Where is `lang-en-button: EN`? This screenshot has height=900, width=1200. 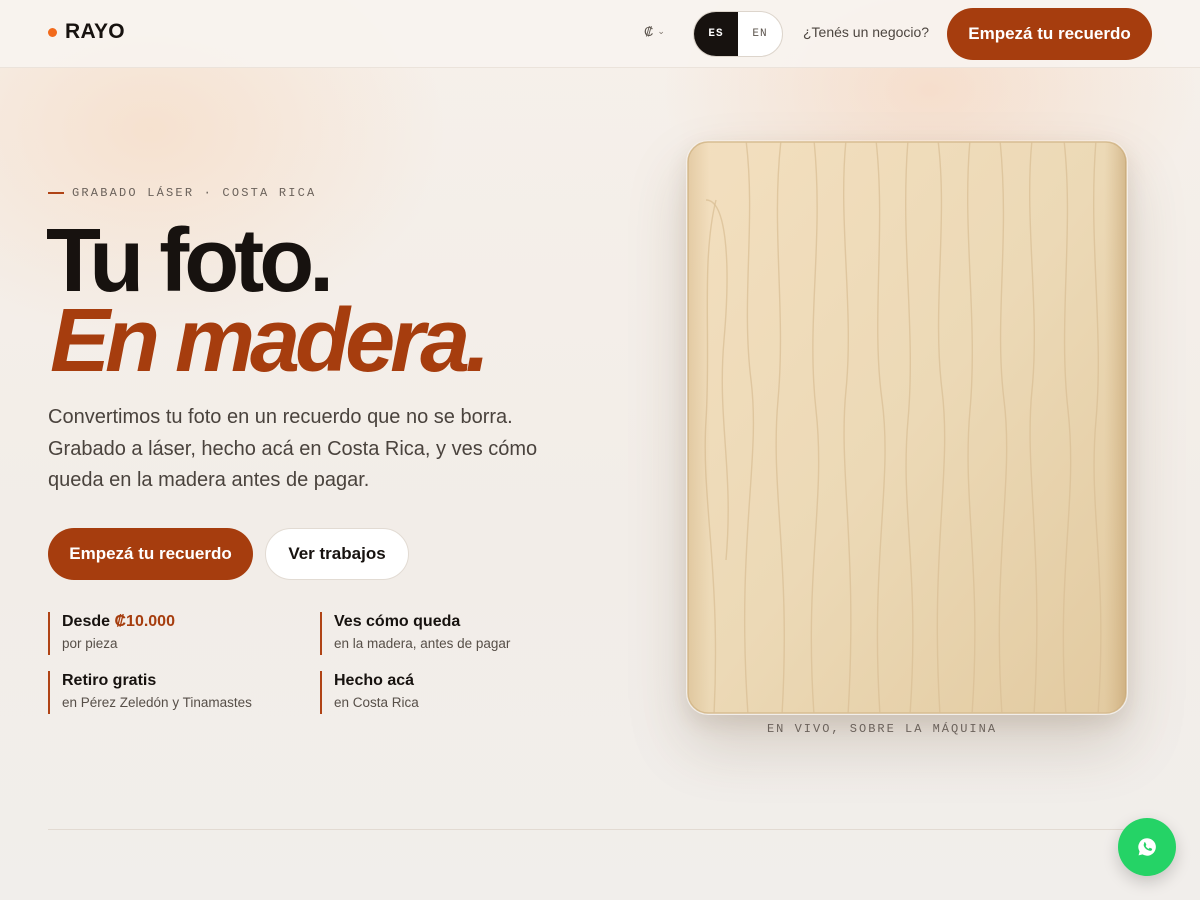 lang-en-button: EN is located at coordinates (760, 34).